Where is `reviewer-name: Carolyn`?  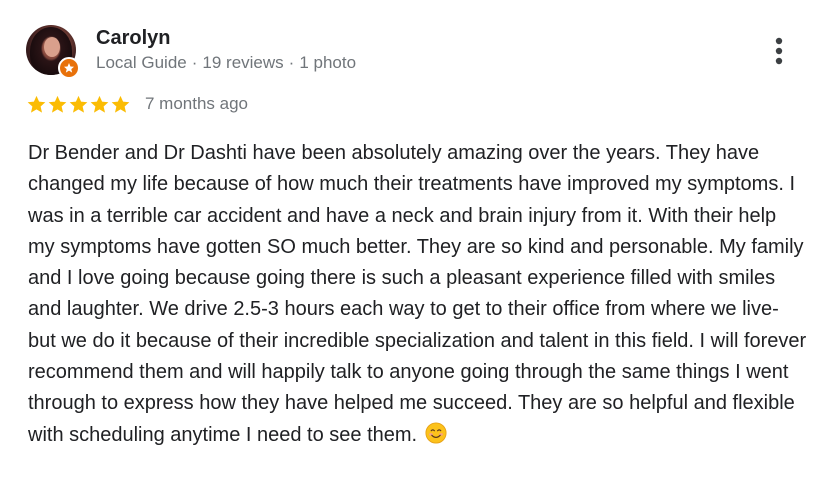 reviewer-name: Carolyn is located at coordinates (133, 38).